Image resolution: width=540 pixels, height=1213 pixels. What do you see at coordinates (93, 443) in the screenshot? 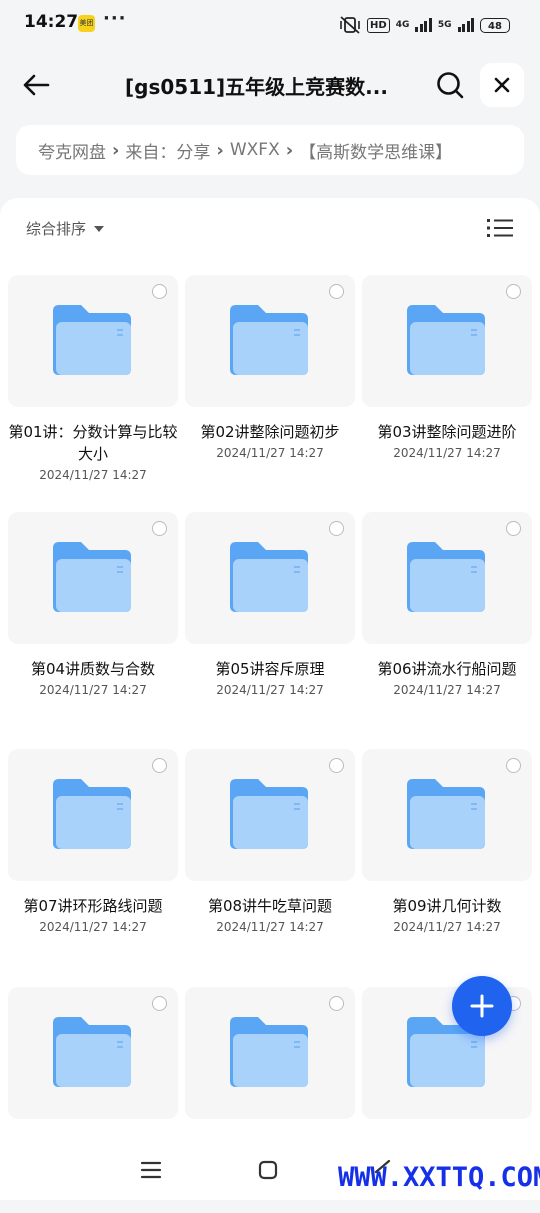
I see `file-name: 第01讲：分数计算与比较大小` at bounding box center [93, 443].